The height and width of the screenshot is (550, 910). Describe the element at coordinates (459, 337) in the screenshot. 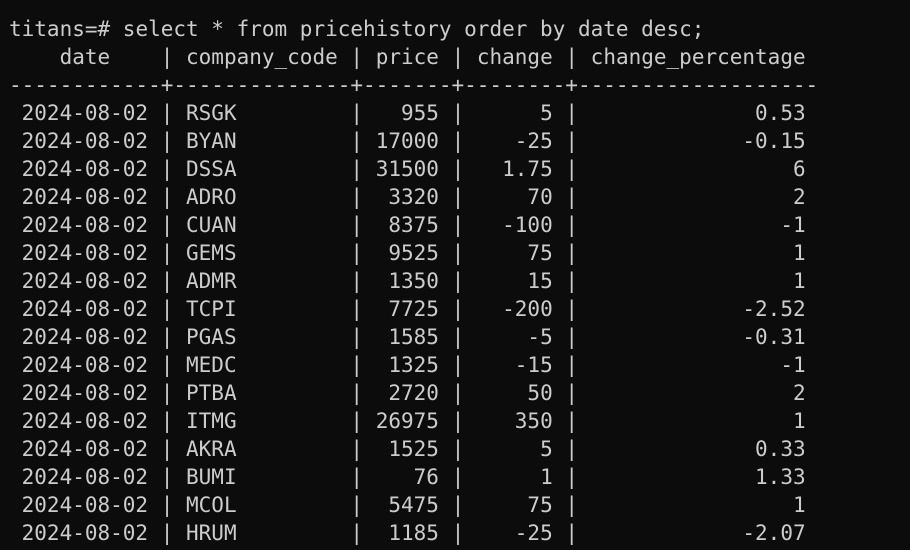

I see `table-row: 2024-08-02 | PGAS | 1585 | -5 | -0.31` at that location.